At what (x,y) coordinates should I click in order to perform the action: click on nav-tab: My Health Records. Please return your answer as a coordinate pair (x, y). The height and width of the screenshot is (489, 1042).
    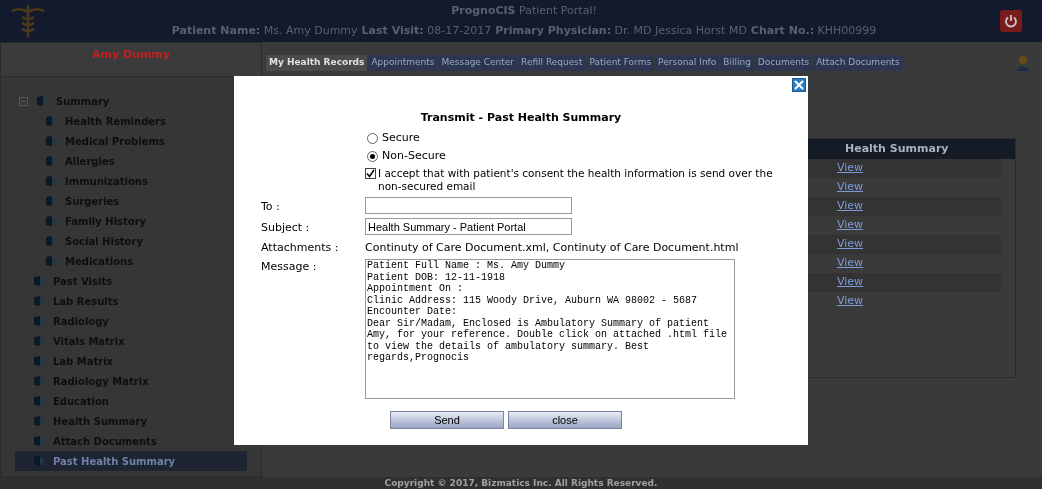
    Looking at the image, I should click on (317, 63).